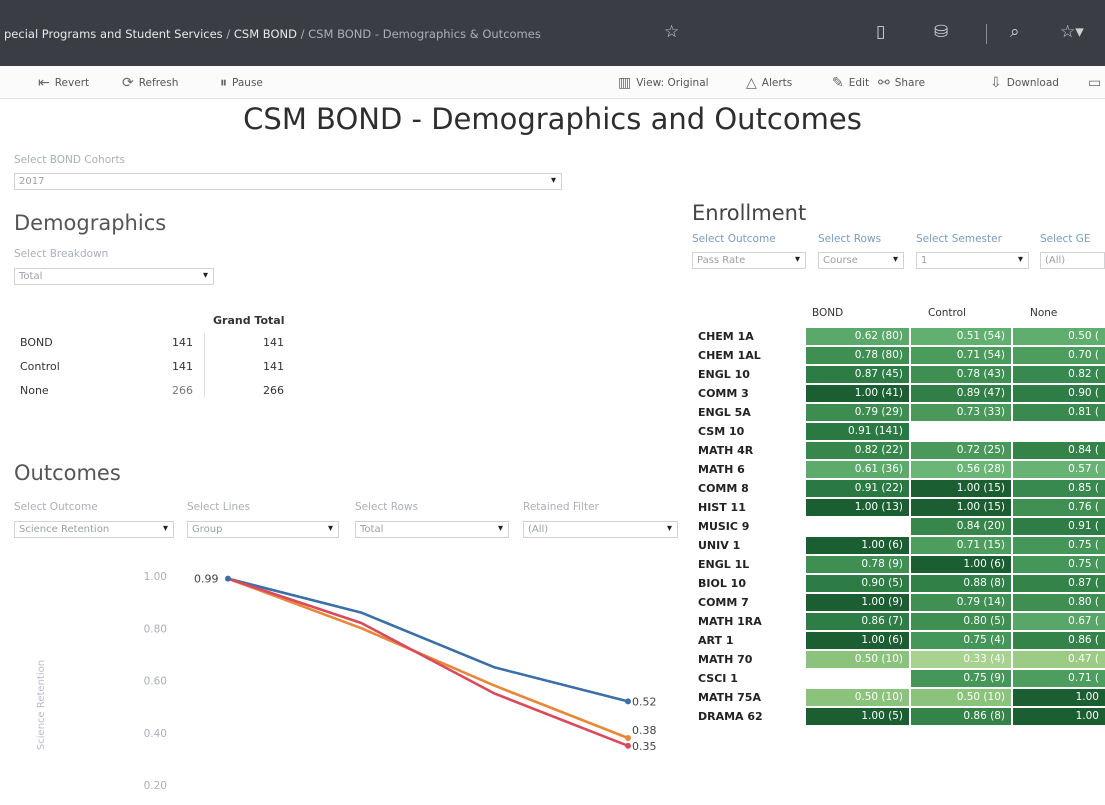 The height and width of the screenshot is (805, 1105). I want to click on heatmap-cell: 0.78 (43), so click(961, 374).